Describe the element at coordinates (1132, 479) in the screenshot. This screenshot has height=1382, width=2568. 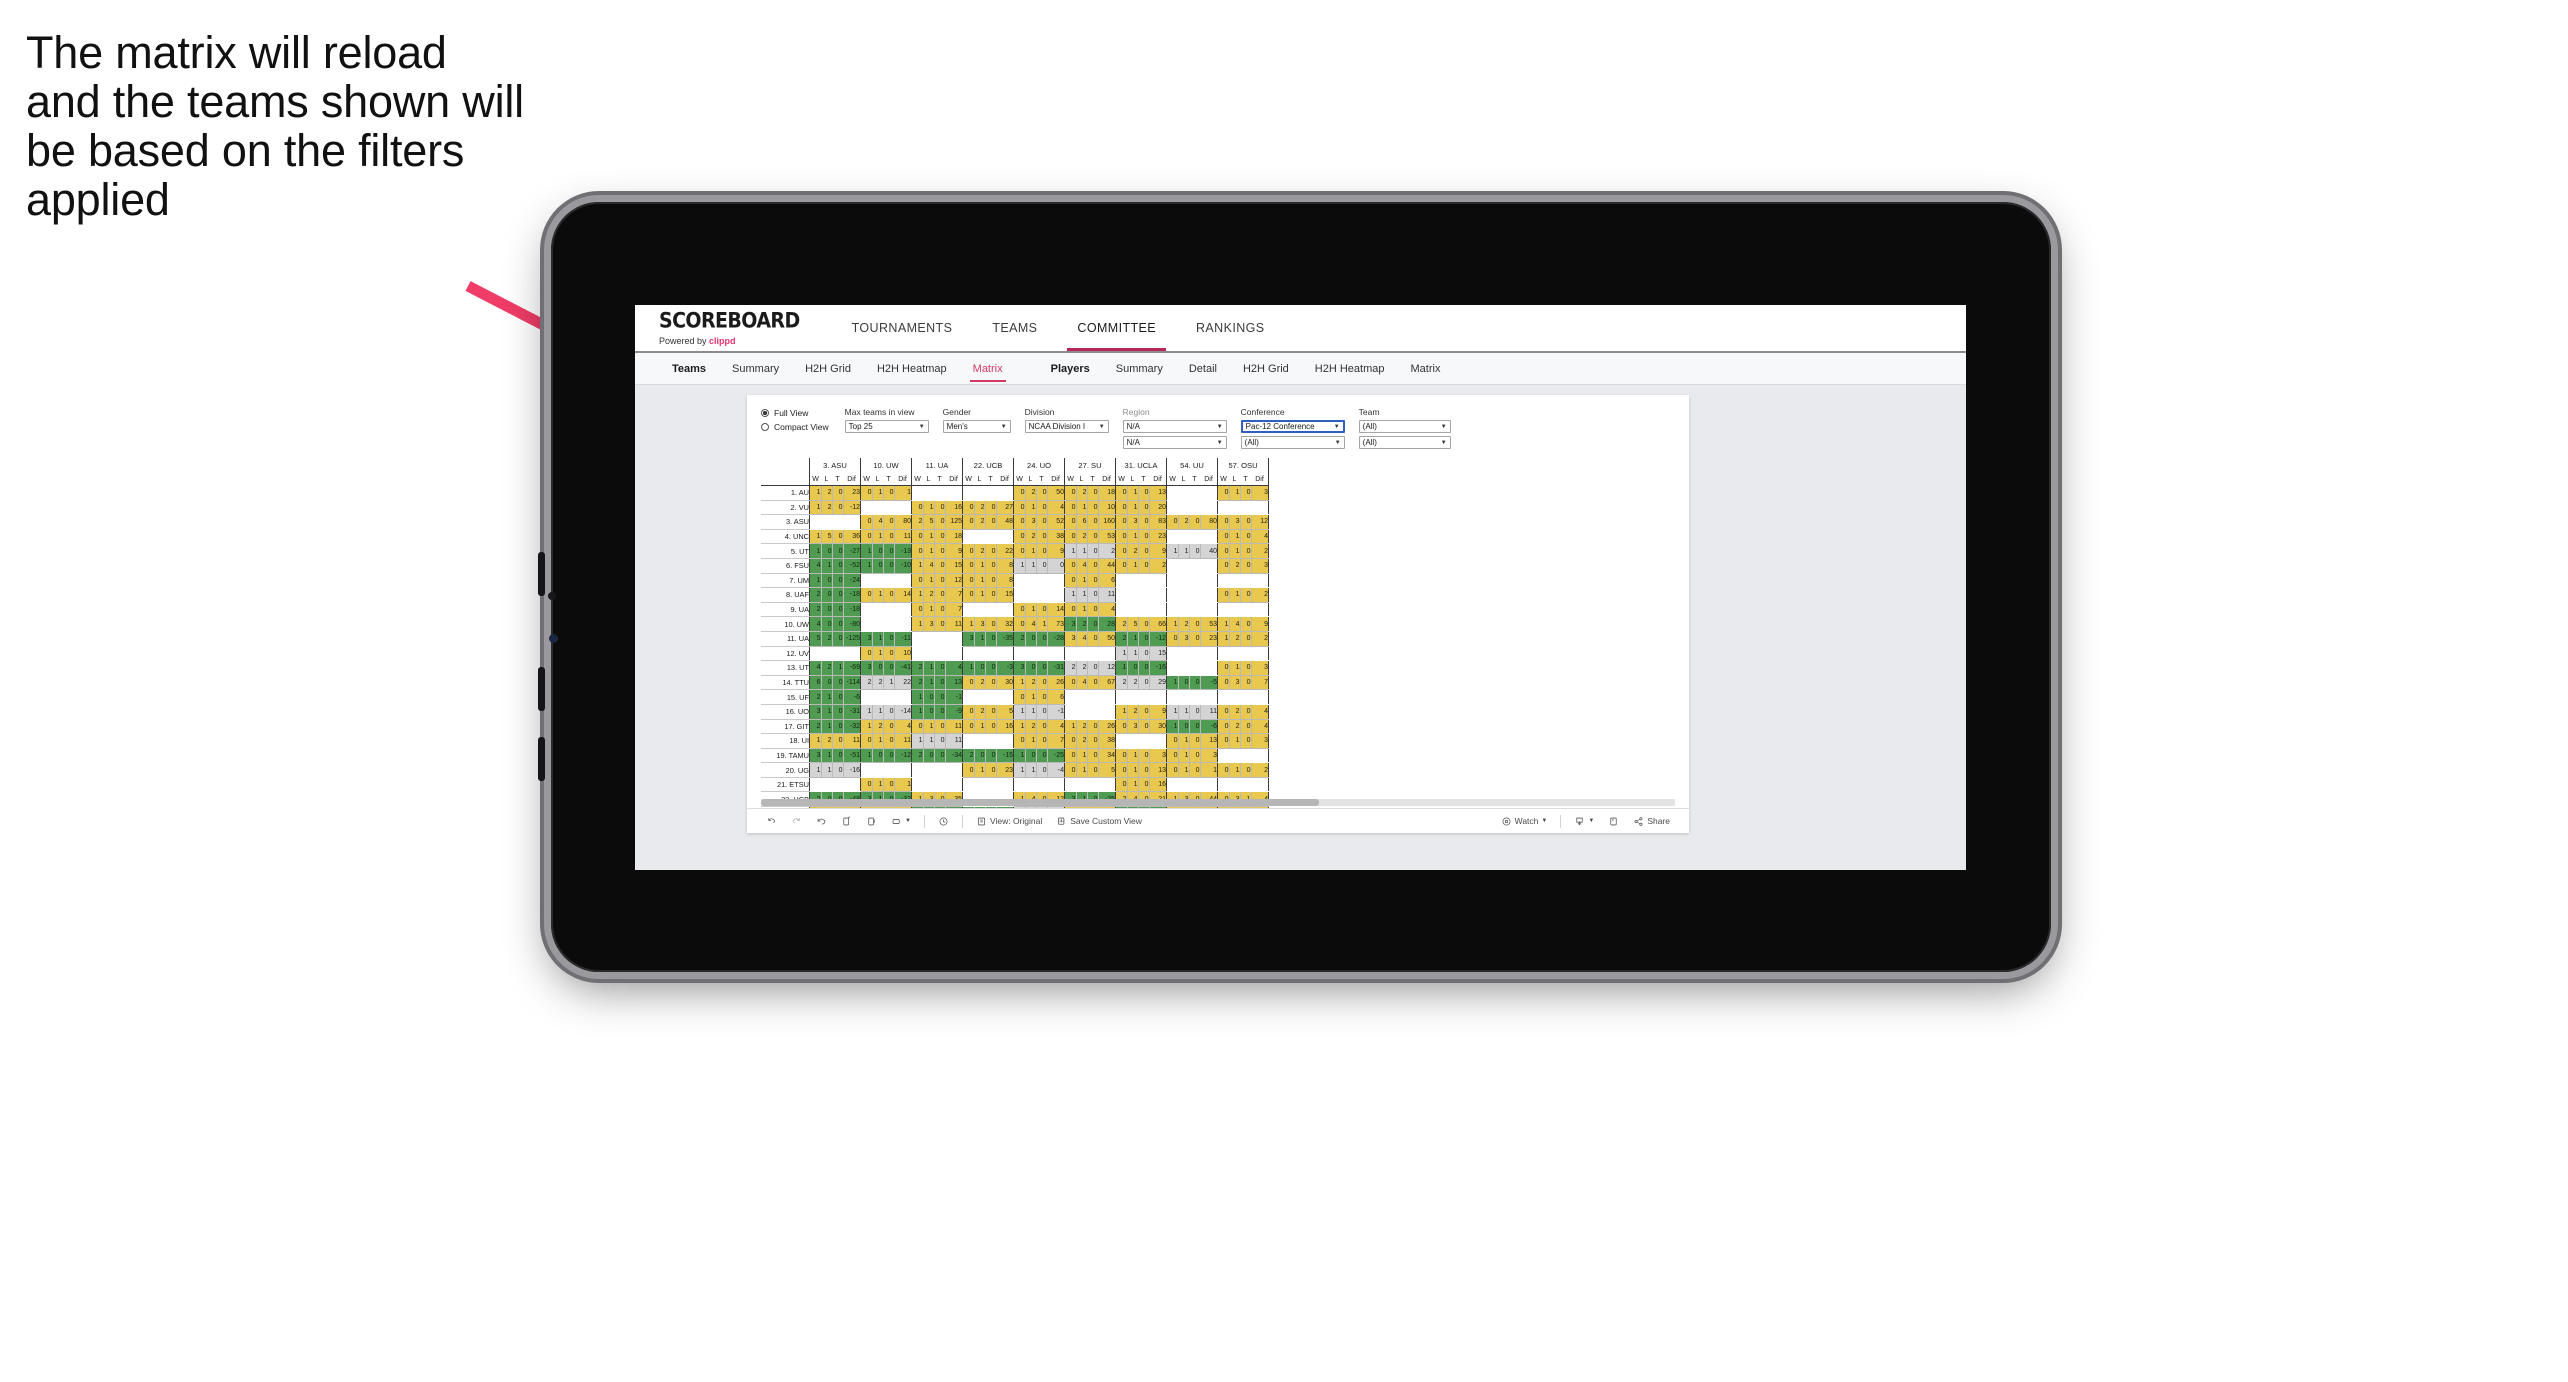
I see `matrix-subcolumn-header: L` at that location.